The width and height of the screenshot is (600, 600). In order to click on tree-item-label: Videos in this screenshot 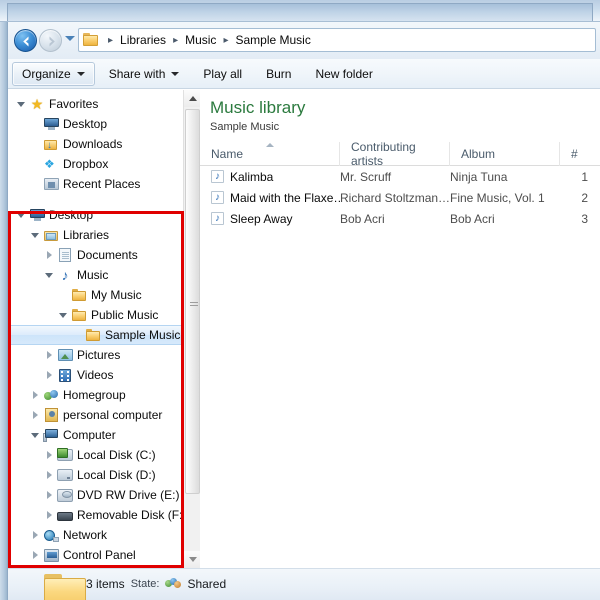, I will do `click(95, 375)`.